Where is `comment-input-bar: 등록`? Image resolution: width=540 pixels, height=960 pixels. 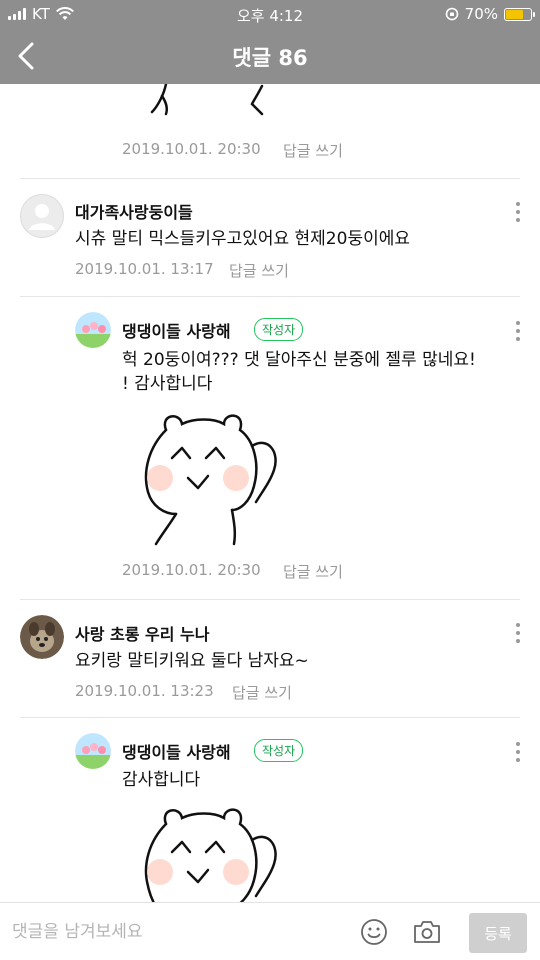 comment-input-bar: 등록 is located at coordinates (270, 931).